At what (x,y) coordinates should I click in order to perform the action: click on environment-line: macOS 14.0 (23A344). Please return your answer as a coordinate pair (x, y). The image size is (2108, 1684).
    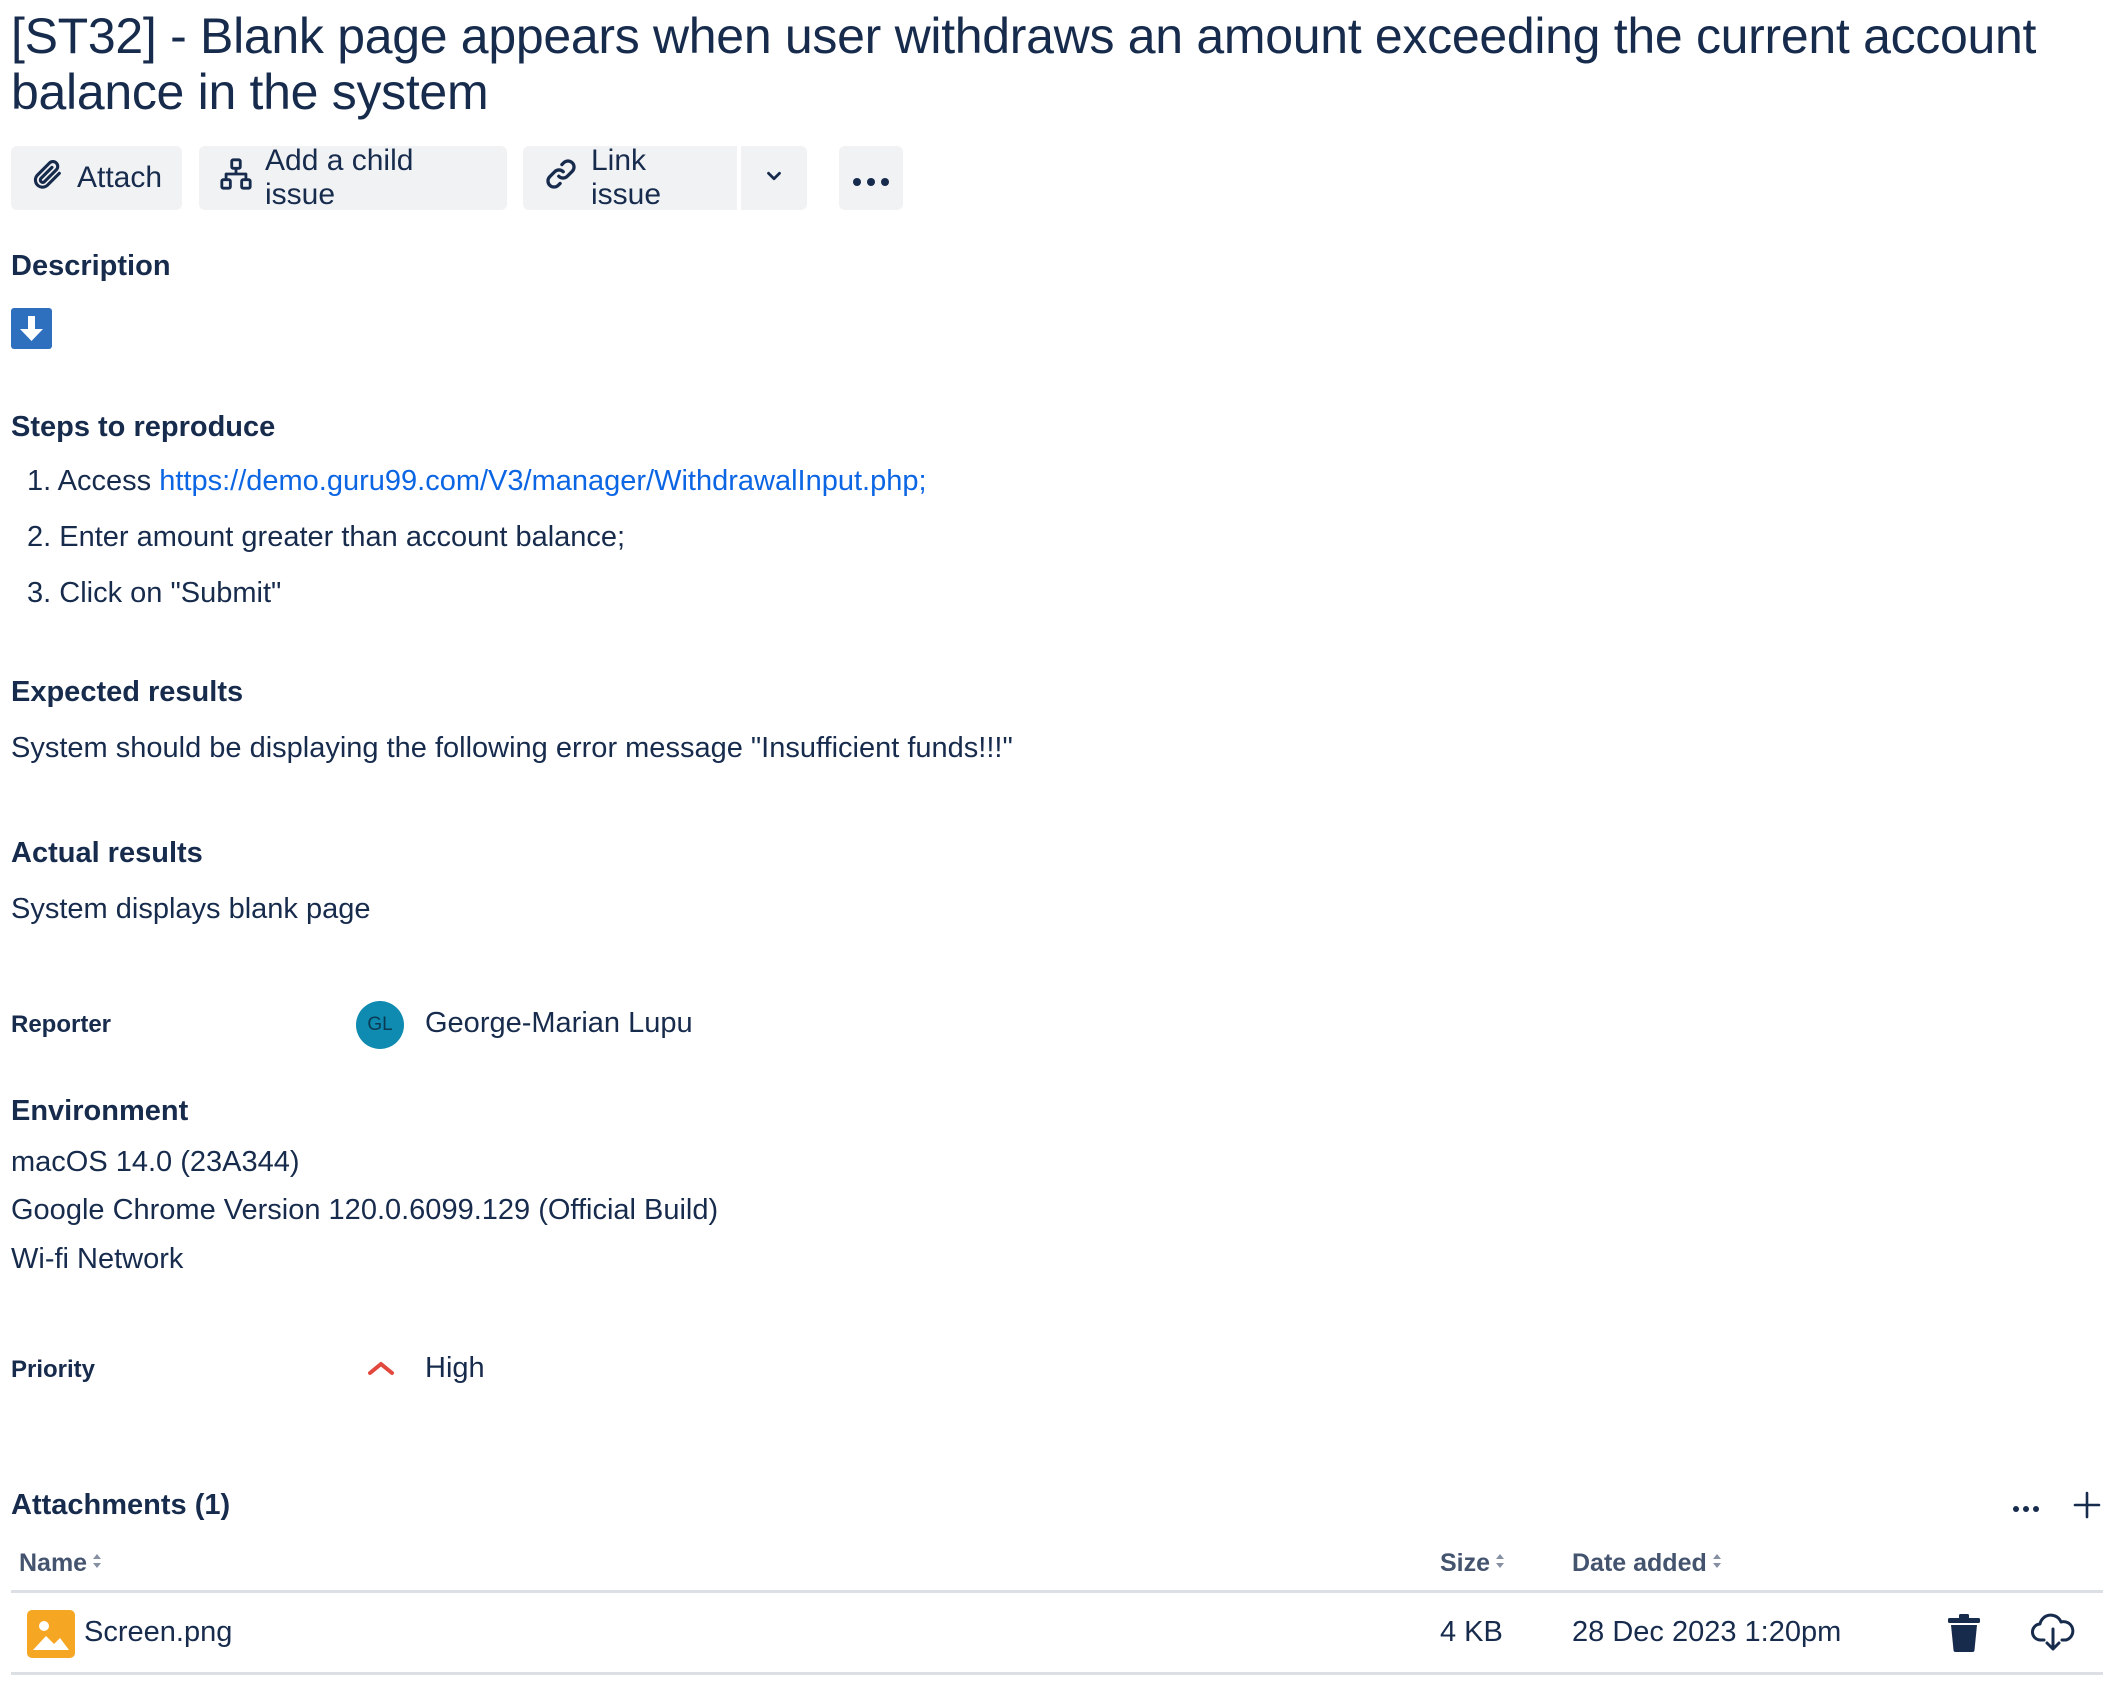
    Looking at the image, I should click on (155, 1162).